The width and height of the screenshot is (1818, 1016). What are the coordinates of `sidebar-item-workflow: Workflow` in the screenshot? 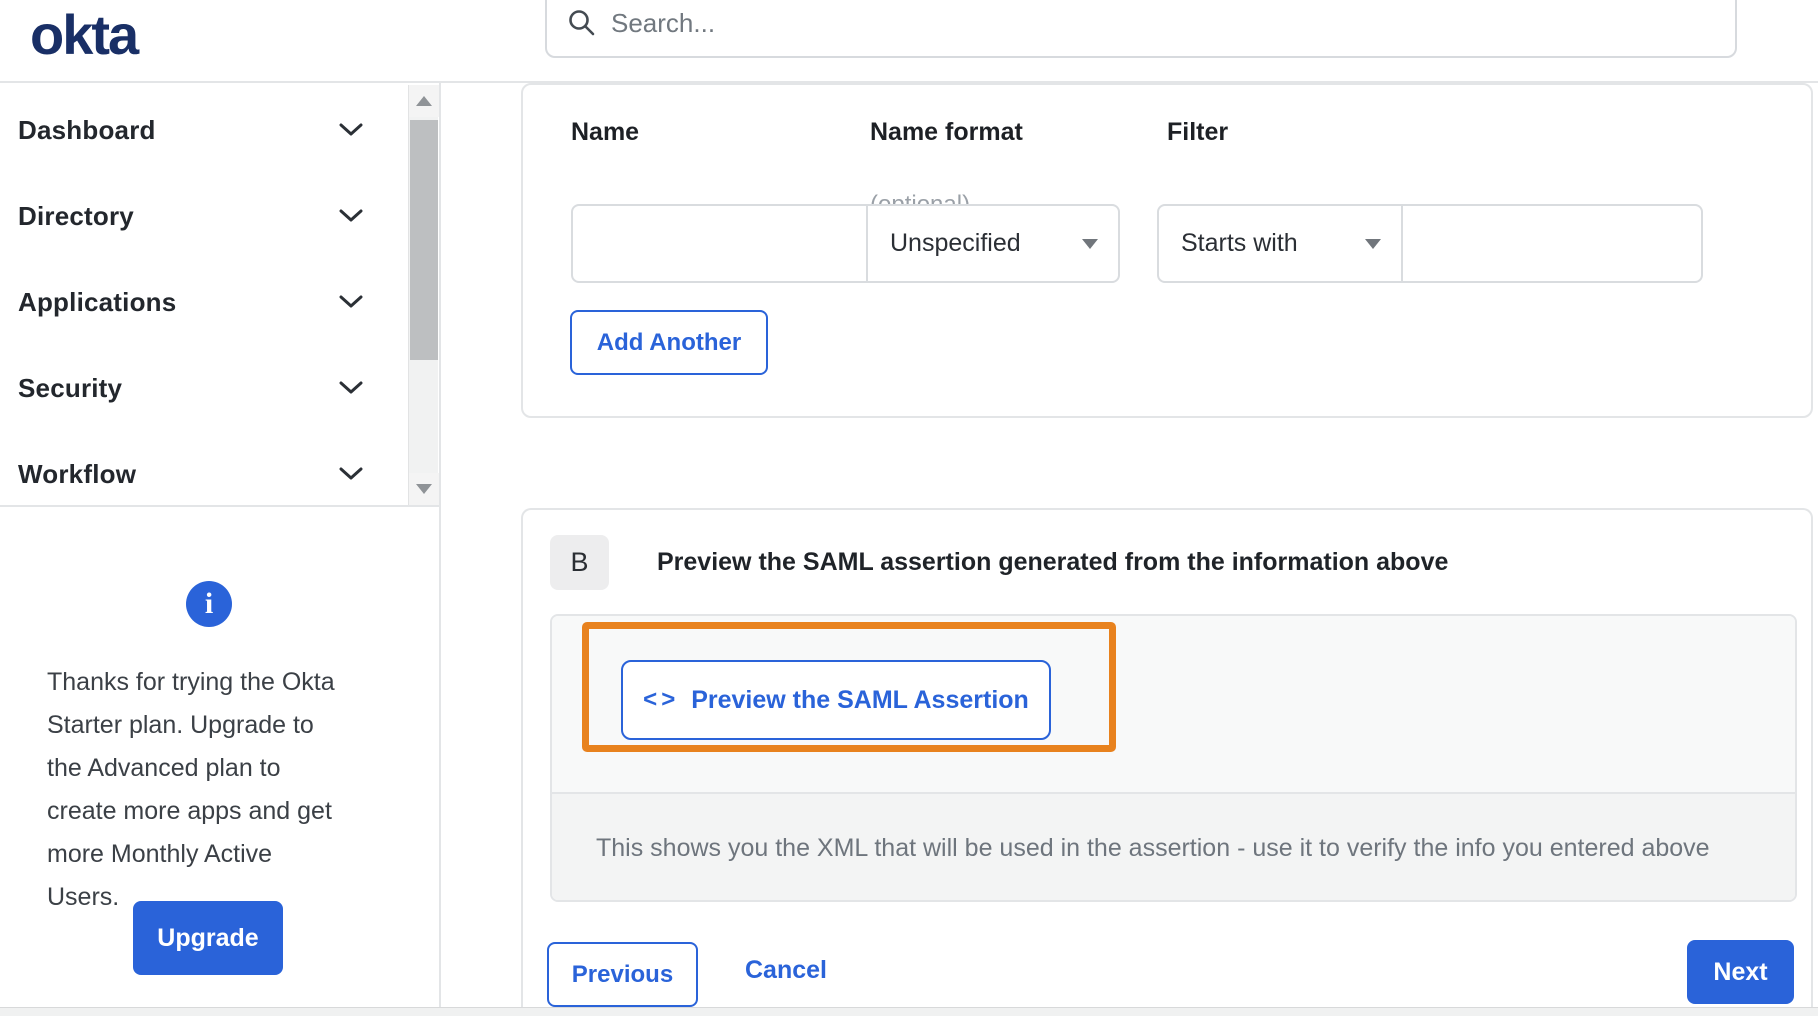 It's located at (202, 474).